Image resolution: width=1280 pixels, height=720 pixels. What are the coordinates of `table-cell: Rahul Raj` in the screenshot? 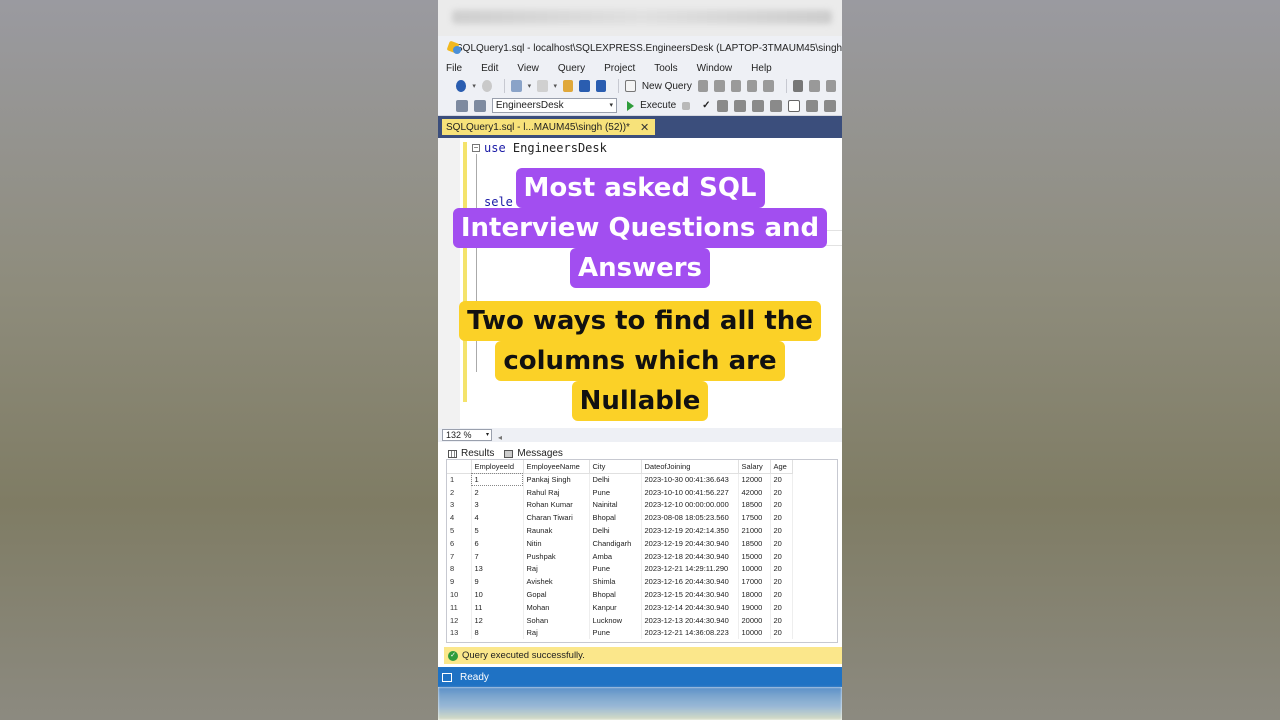 It's located at (556, 492).